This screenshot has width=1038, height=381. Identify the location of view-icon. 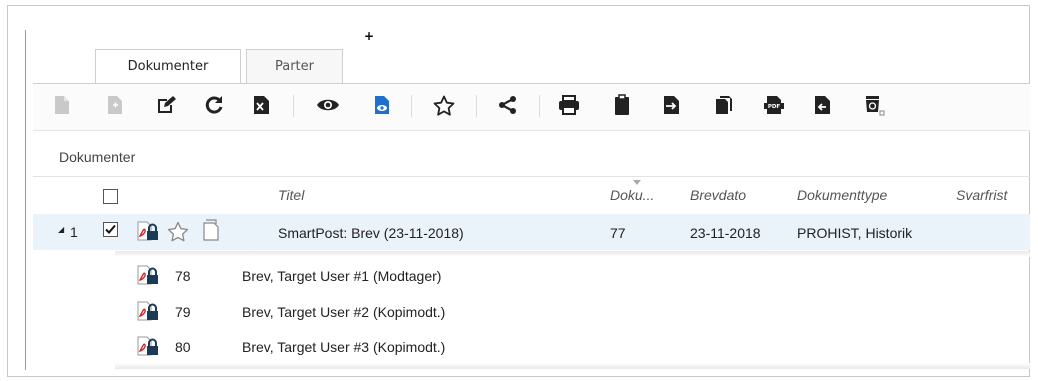
(328, 105).